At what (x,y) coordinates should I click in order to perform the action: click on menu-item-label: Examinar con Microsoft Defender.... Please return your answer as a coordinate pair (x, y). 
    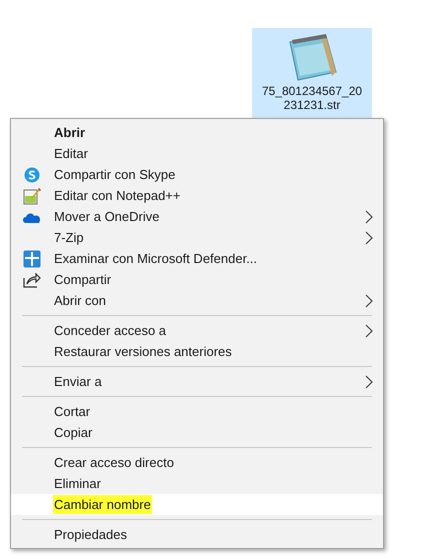
    Looking at the image, I should click on (155, 259).